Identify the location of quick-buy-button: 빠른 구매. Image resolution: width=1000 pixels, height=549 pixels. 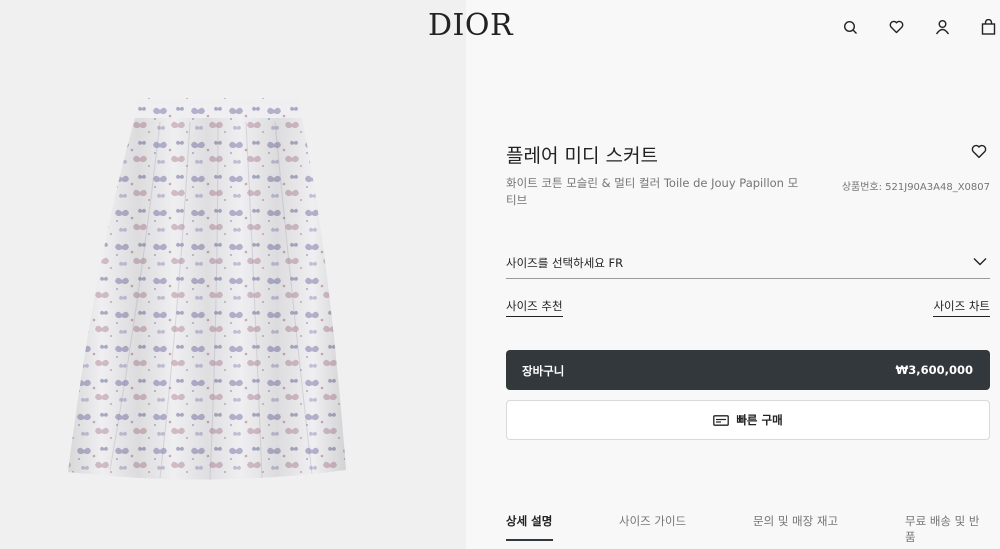
(748, 420).